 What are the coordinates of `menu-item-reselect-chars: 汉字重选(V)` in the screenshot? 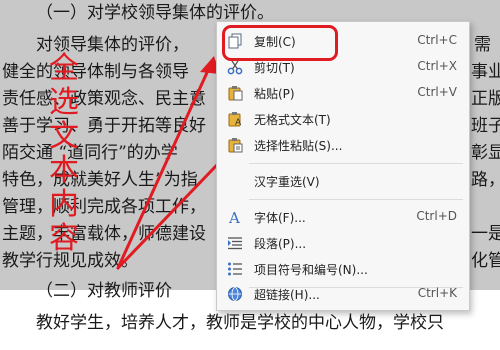 It's located at (343, 181).